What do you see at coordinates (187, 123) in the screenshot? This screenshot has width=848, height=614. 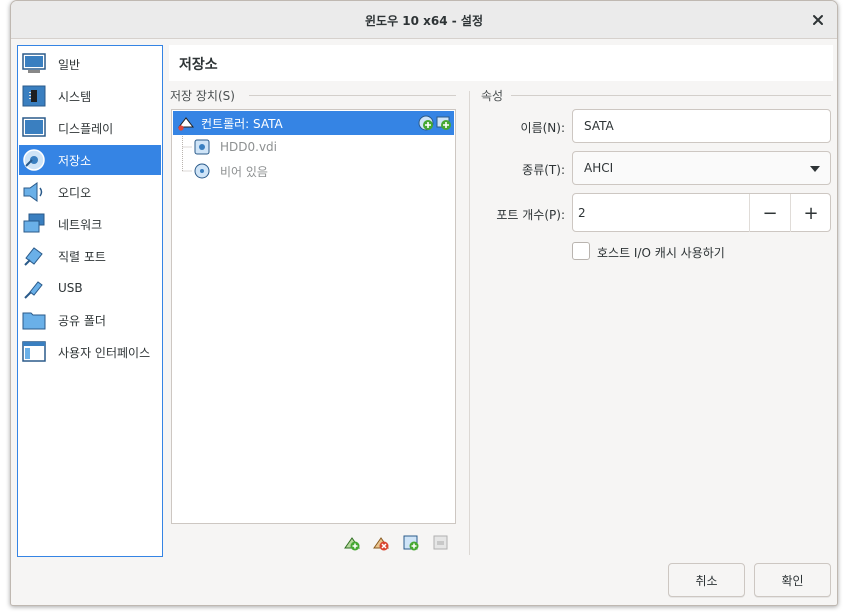 I see `controller-icon` at bounding box center [187, 123].